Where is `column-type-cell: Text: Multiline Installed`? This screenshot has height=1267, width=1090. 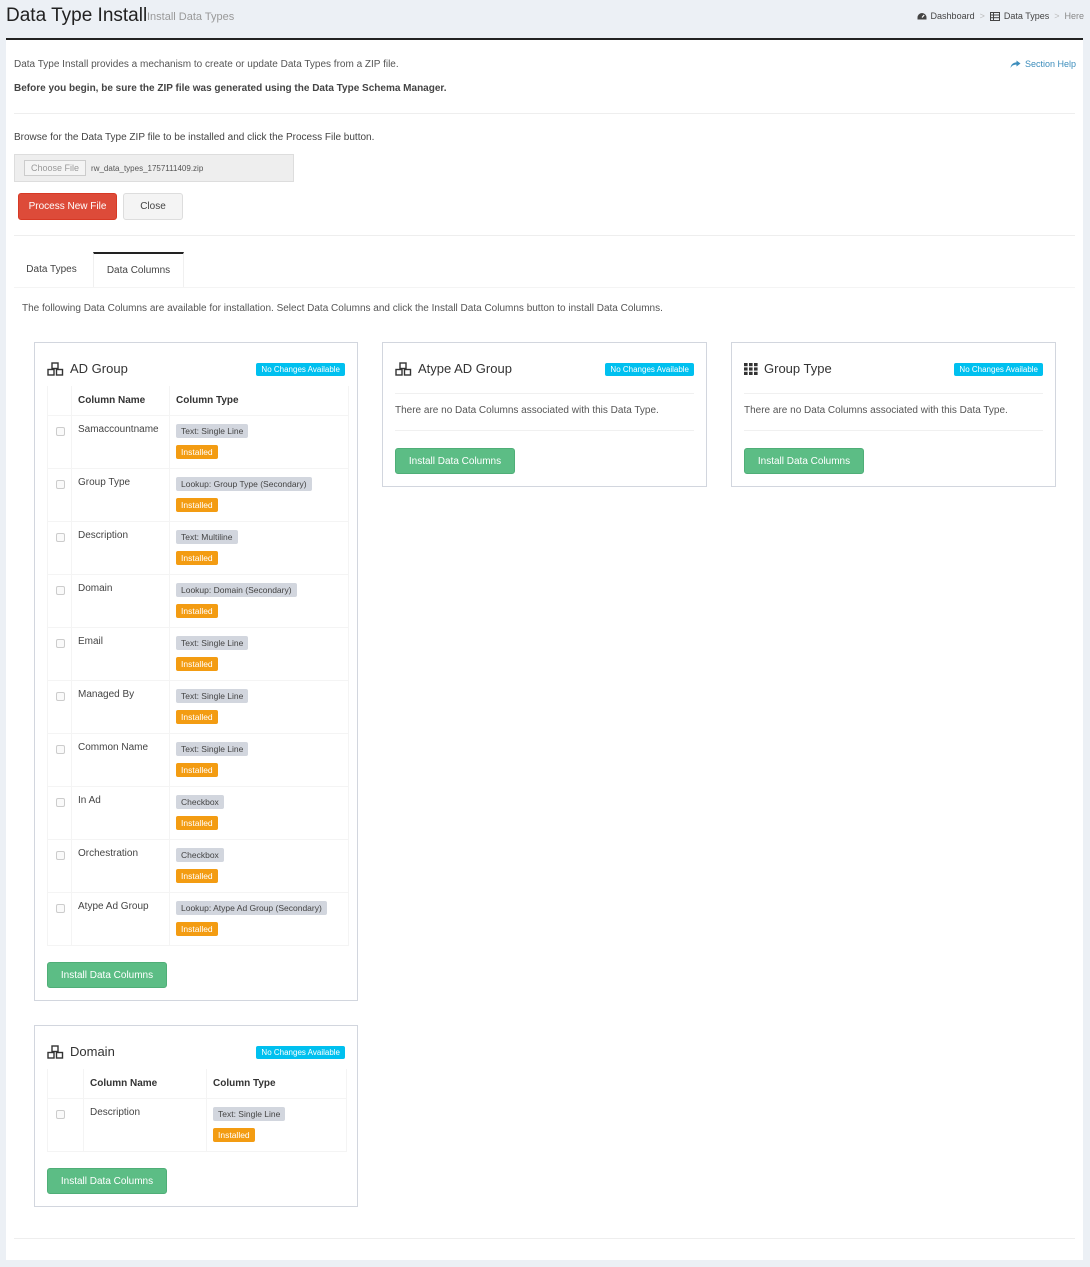 column-type-cell: Text: Multiline Installed is located at coordinates (259, 547).